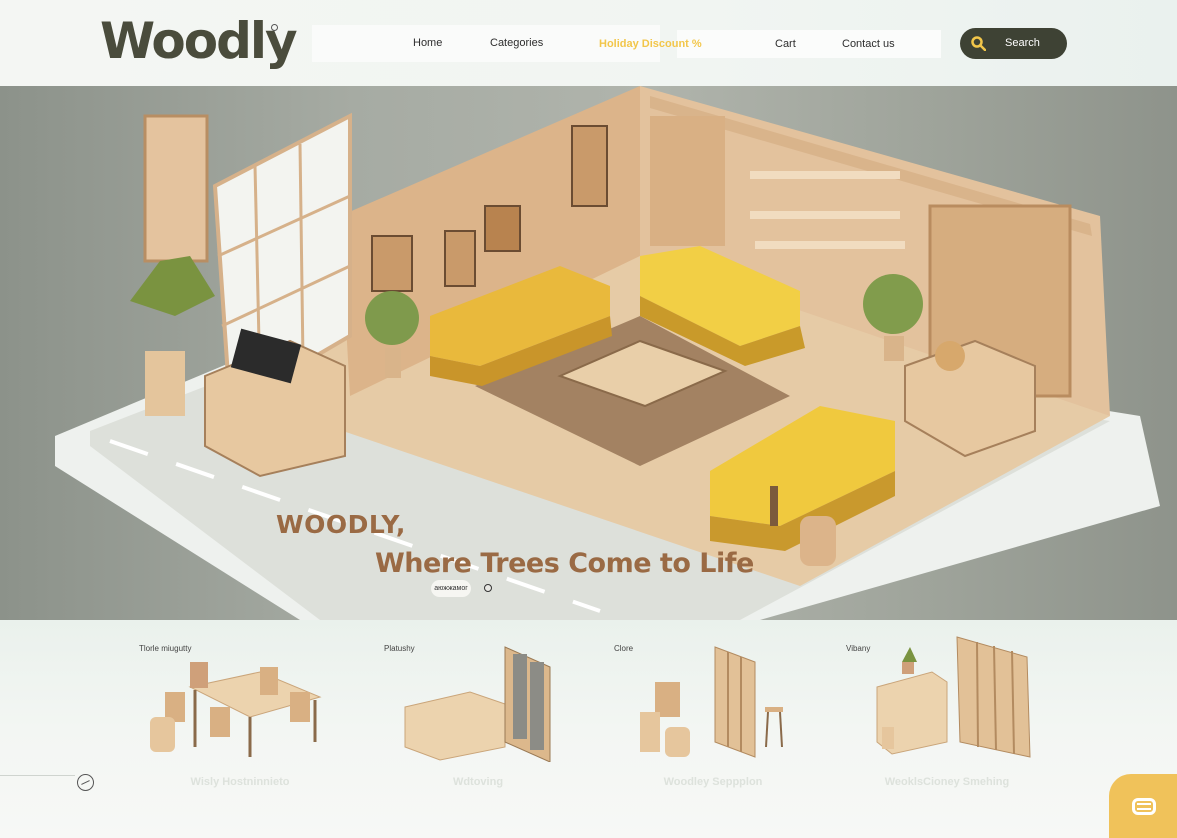  Describe the element at coordinates (978, 43) in the screenshot. I see `search-icon` at that location.